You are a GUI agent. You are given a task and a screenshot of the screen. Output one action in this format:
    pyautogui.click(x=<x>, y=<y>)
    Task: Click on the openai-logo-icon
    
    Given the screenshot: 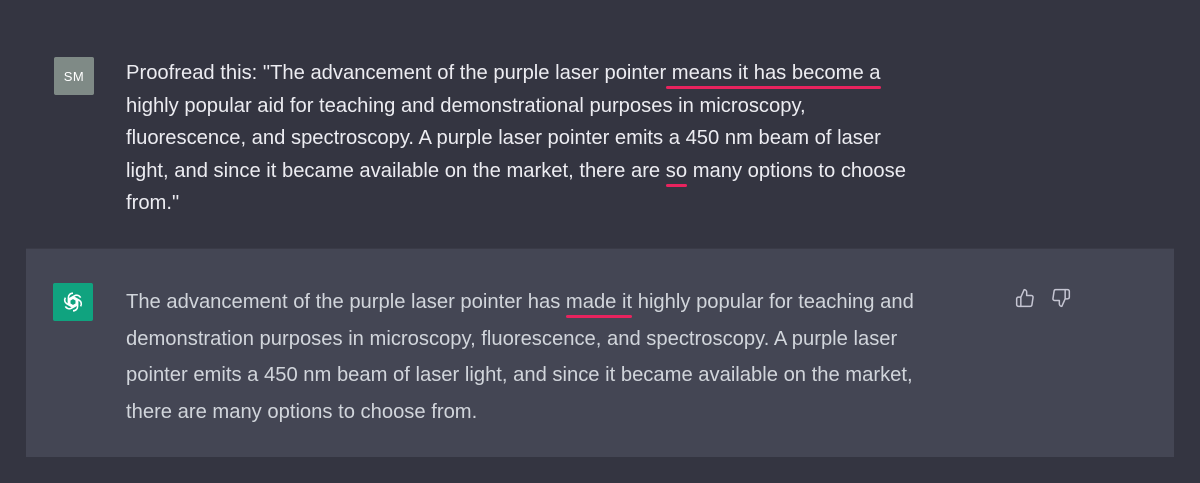 What is the action you would take?
    pyautogui.click(x=73, y=302)
    